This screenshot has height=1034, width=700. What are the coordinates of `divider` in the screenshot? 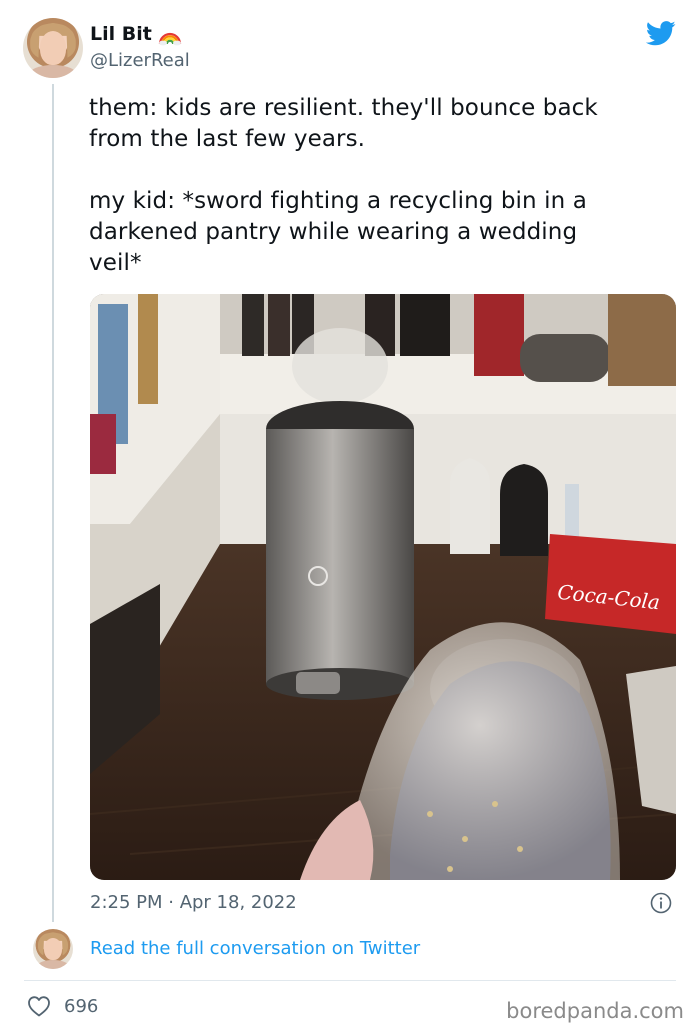 It's located at (350, 980).